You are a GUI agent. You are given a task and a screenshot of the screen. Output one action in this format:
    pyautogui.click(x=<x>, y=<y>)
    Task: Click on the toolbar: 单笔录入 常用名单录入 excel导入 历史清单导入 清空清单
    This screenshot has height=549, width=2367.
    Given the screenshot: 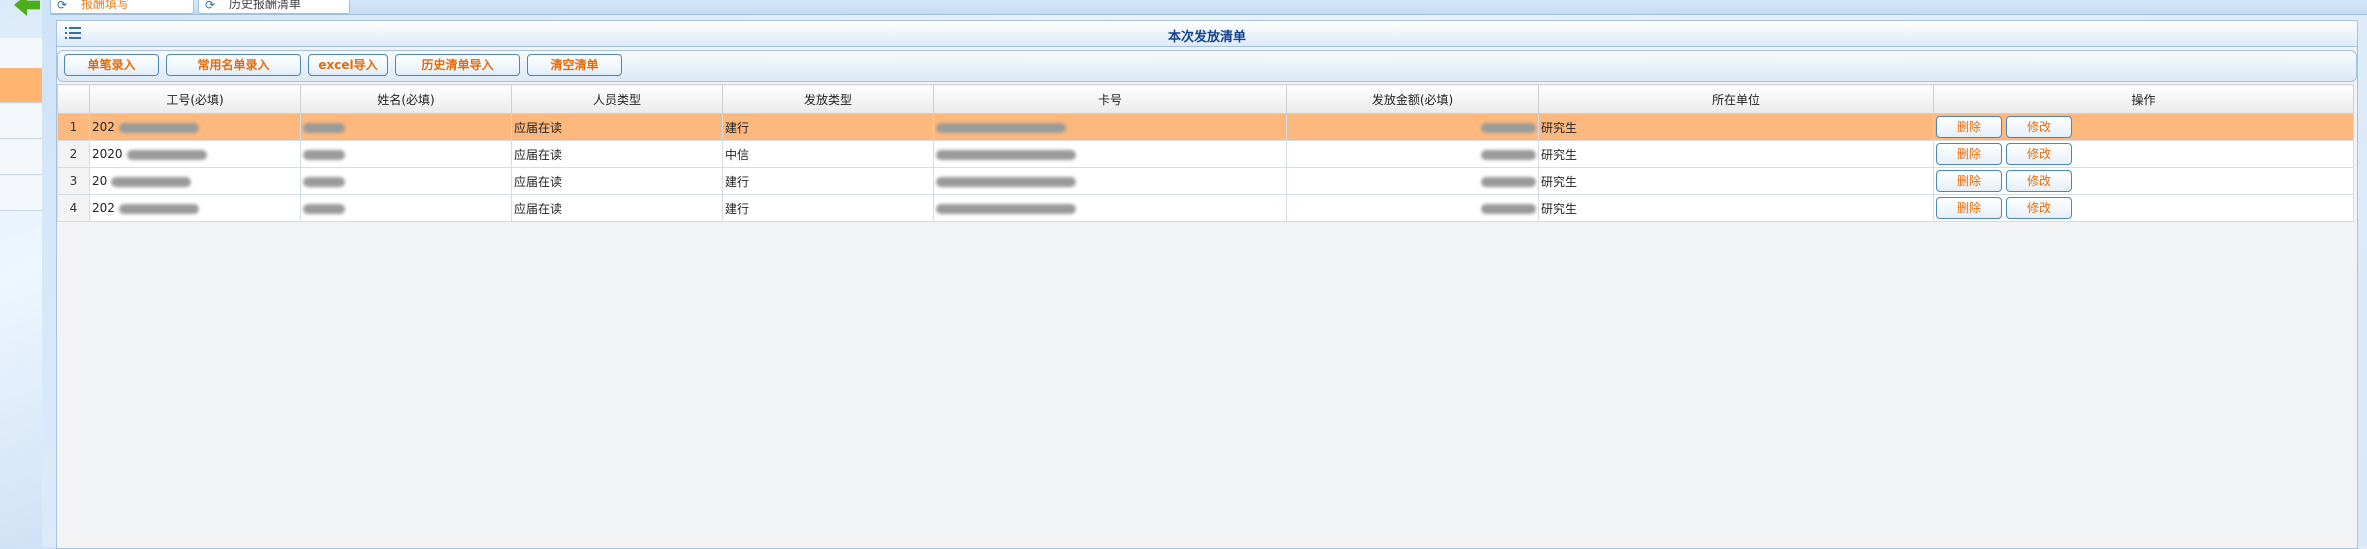 What is the action you would take?
    pyautogui.click(x=1207, y=66)
    